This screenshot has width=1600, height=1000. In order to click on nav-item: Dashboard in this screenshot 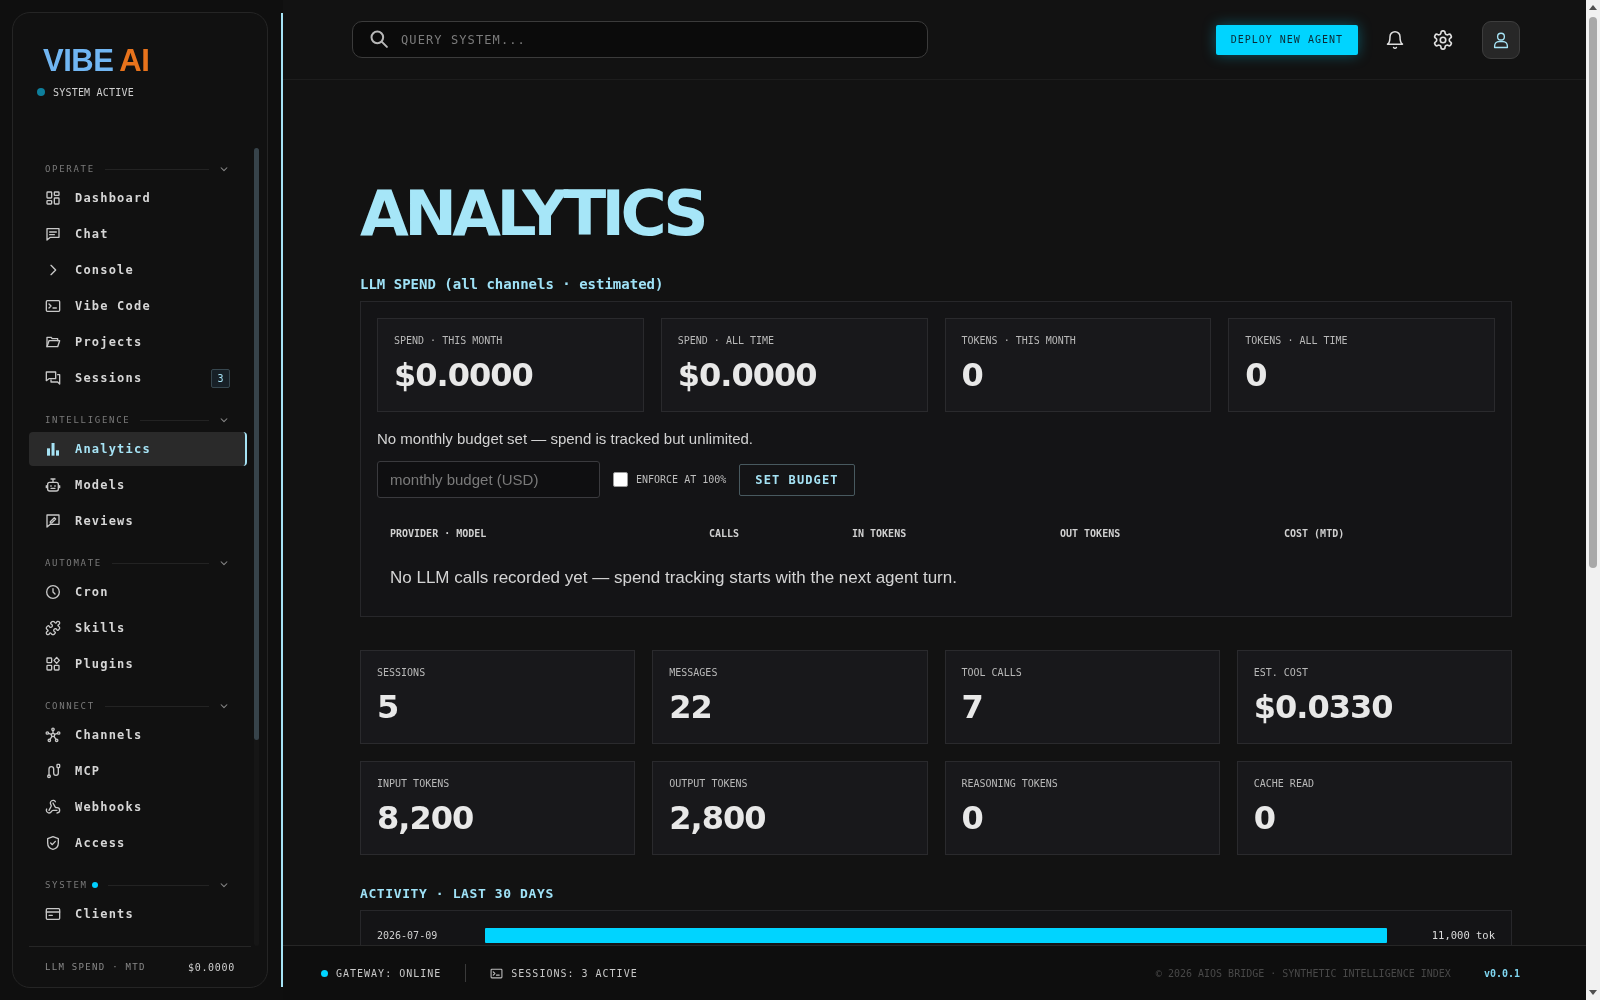, I will do `click(138, 198)`.